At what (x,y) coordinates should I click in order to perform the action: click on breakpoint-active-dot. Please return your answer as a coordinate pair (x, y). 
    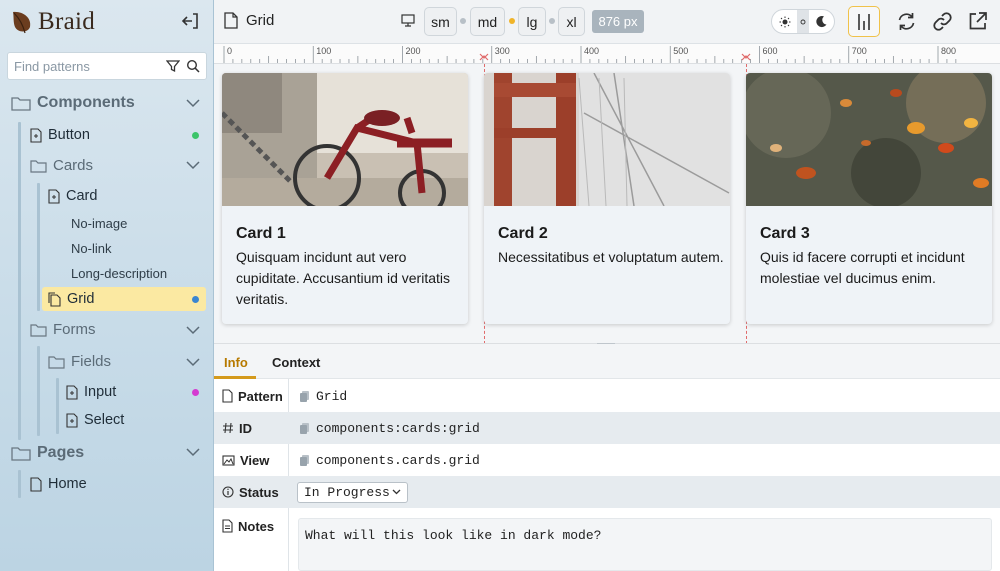
    Looking at the image, I should click on (512, 21).